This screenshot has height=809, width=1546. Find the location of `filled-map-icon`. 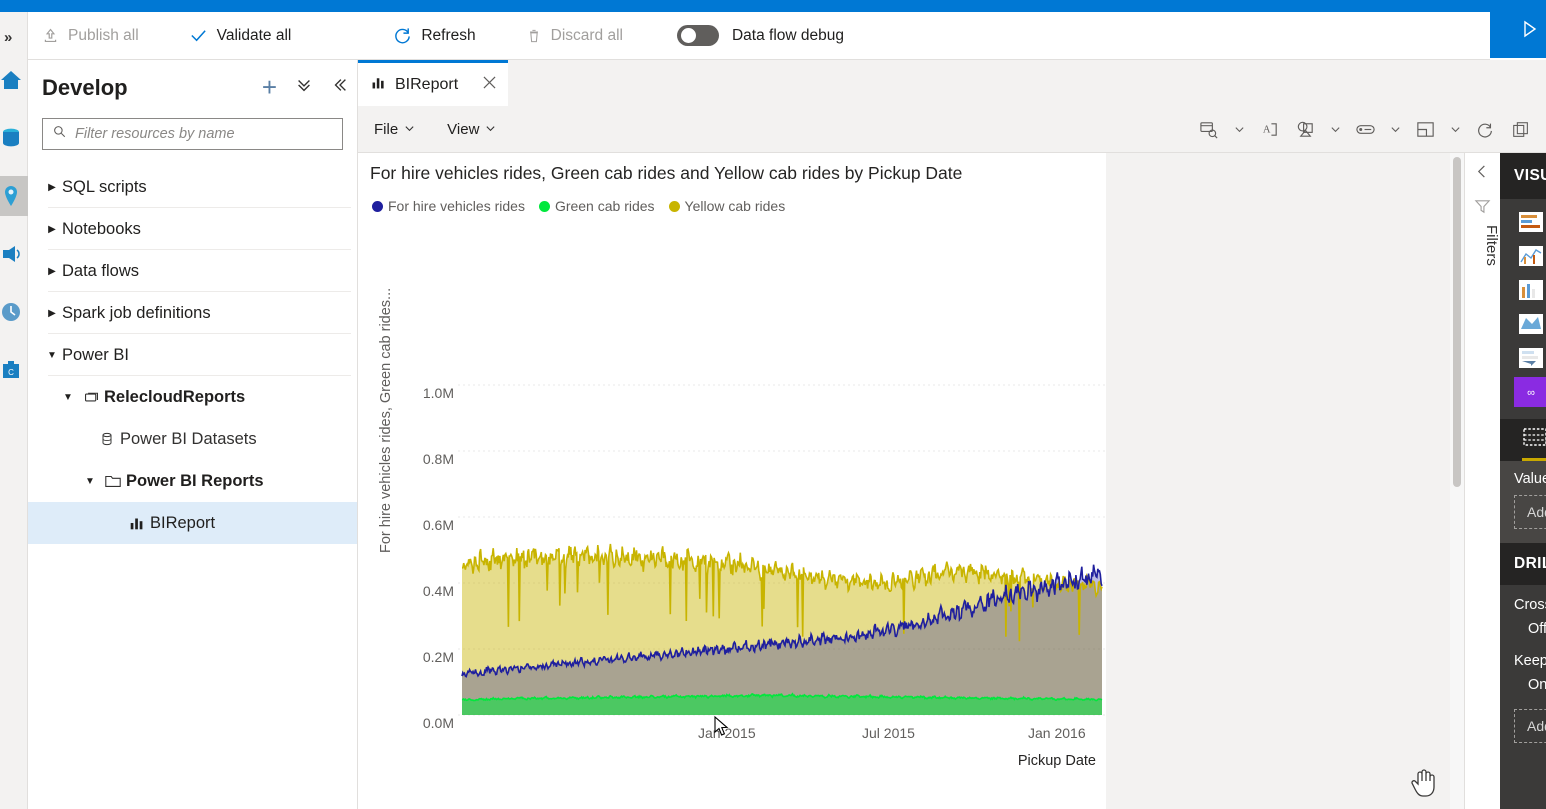

filled-map-icon is located at coordinates (1530, 324).